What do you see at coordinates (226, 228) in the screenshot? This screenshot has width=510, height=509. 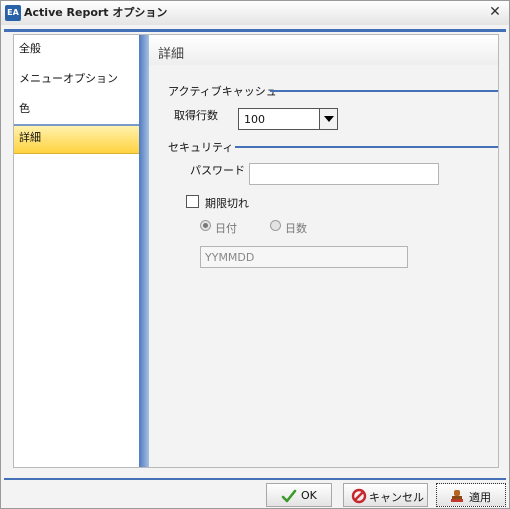 I see `date-radio-label: 日付` at bounding box center [226, 228].